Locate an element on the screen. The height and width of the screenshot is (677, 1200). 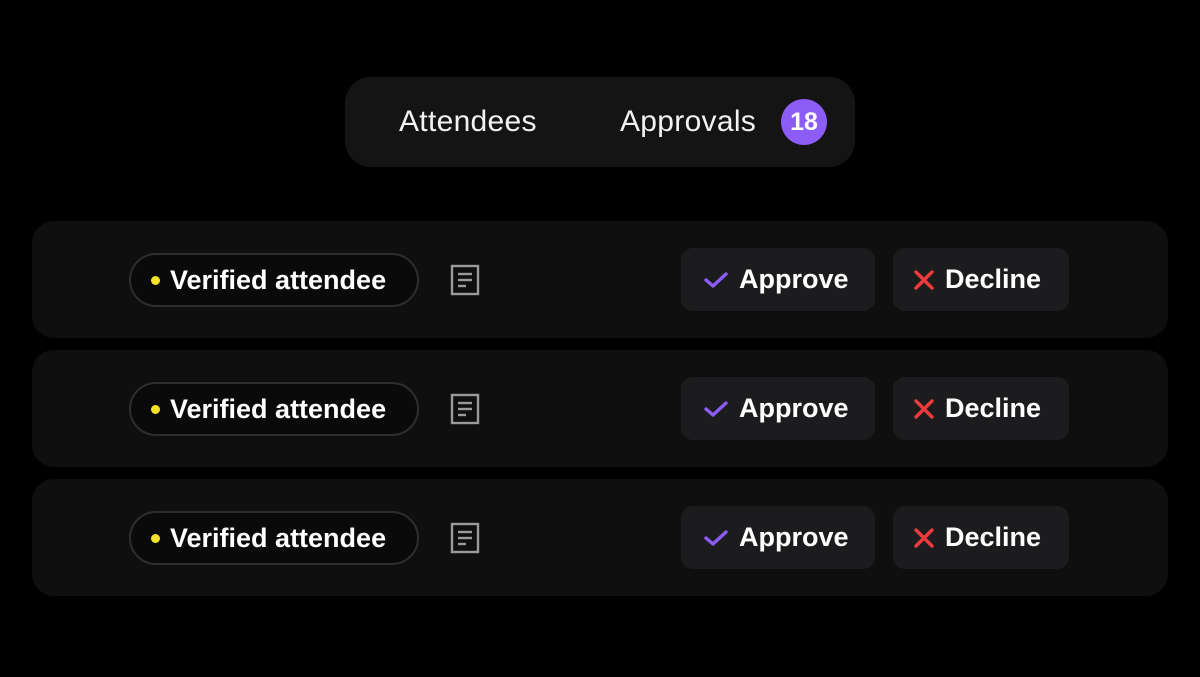
tab-bar: Attendees Approvals 18 is located at coordinates (600, 122).